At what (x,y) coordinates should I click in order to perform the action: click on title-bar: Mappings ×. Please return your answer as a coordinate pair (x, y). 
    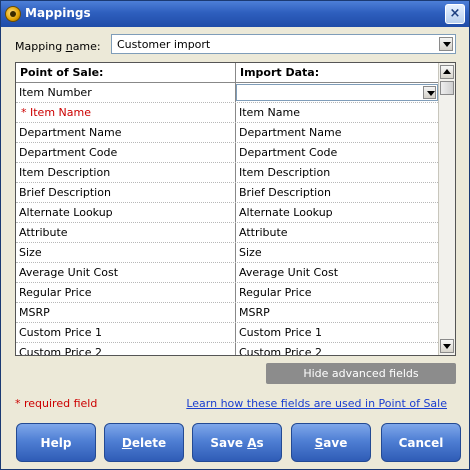
    Looking at the image, I should click on (235, 14).